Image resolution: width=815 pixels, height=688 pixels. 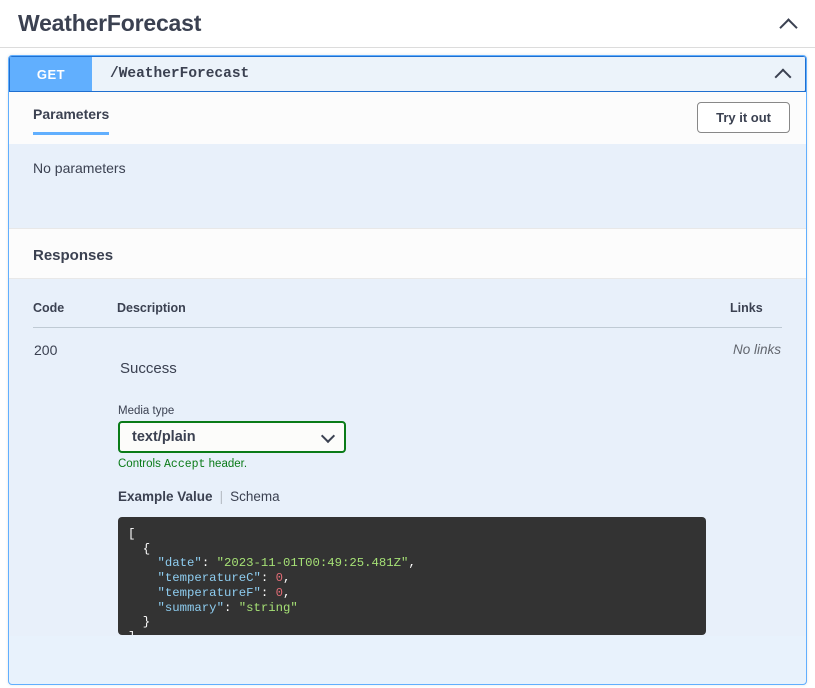 I want to click on table-header-row: Code Description Links, so click(x=407, y=314).